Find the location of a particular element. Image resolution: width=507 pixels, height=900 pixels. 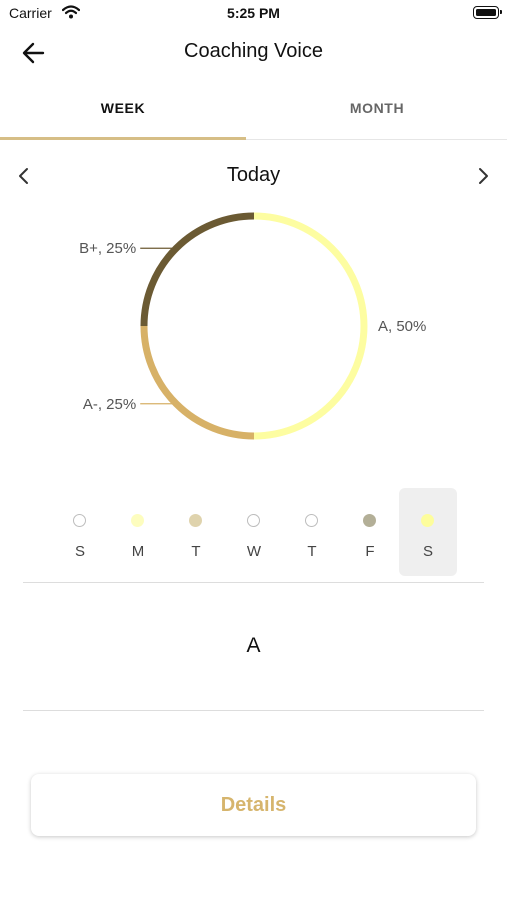

donut-data-label: A-, 25% is located at coordinates (109, 404).